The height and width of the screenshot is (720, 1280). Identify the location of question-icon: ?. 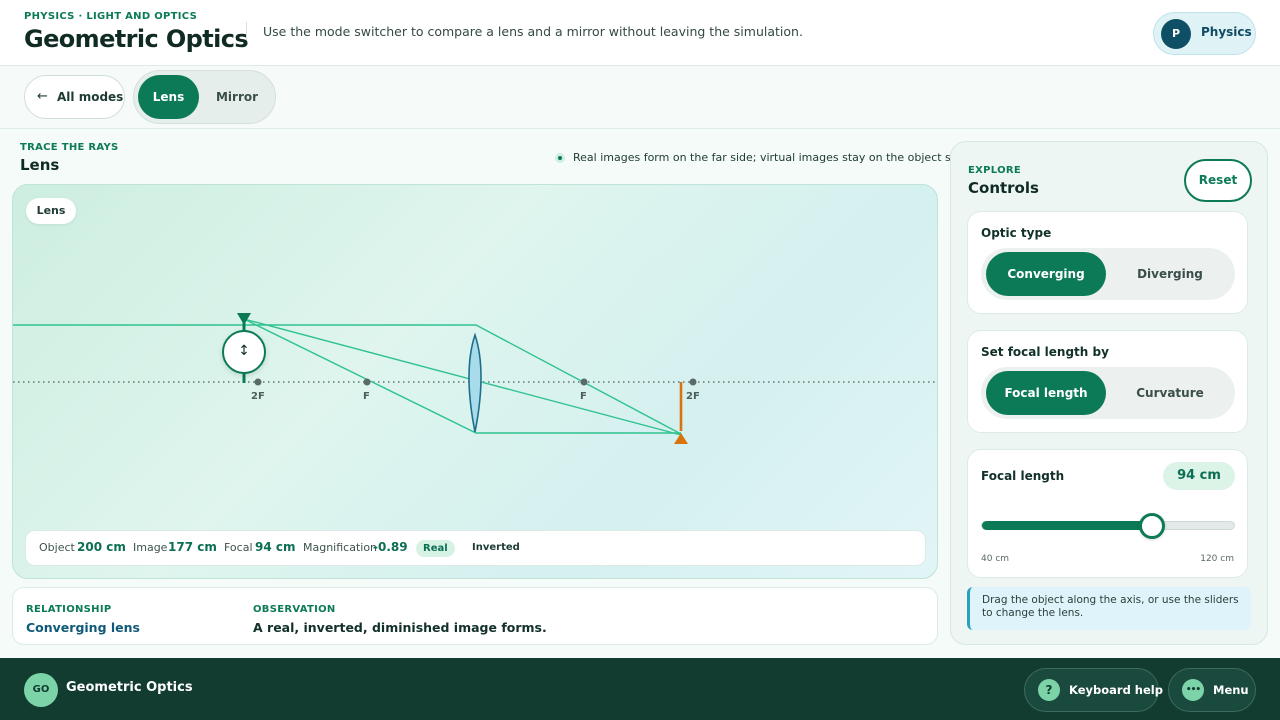
(1049, 690).